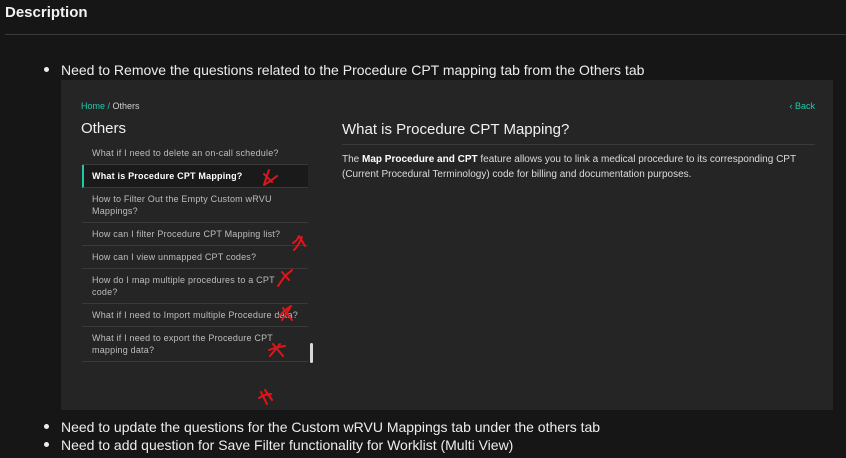 This screenshot has width=846, height=458. What do you see at coordinates (46, 12) in the screenshot?
I see `section-title: Description` at bounding box center [46, 12].